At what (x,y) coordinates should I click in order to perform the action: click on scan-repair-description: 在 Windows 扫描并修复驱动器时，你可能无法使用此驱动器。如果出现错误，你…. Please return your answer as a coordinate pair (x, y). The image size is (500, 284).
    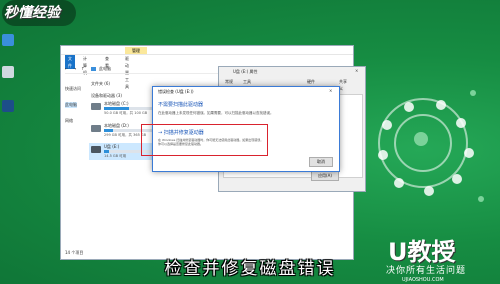
    Looking at the image, I should click on (211, 142).